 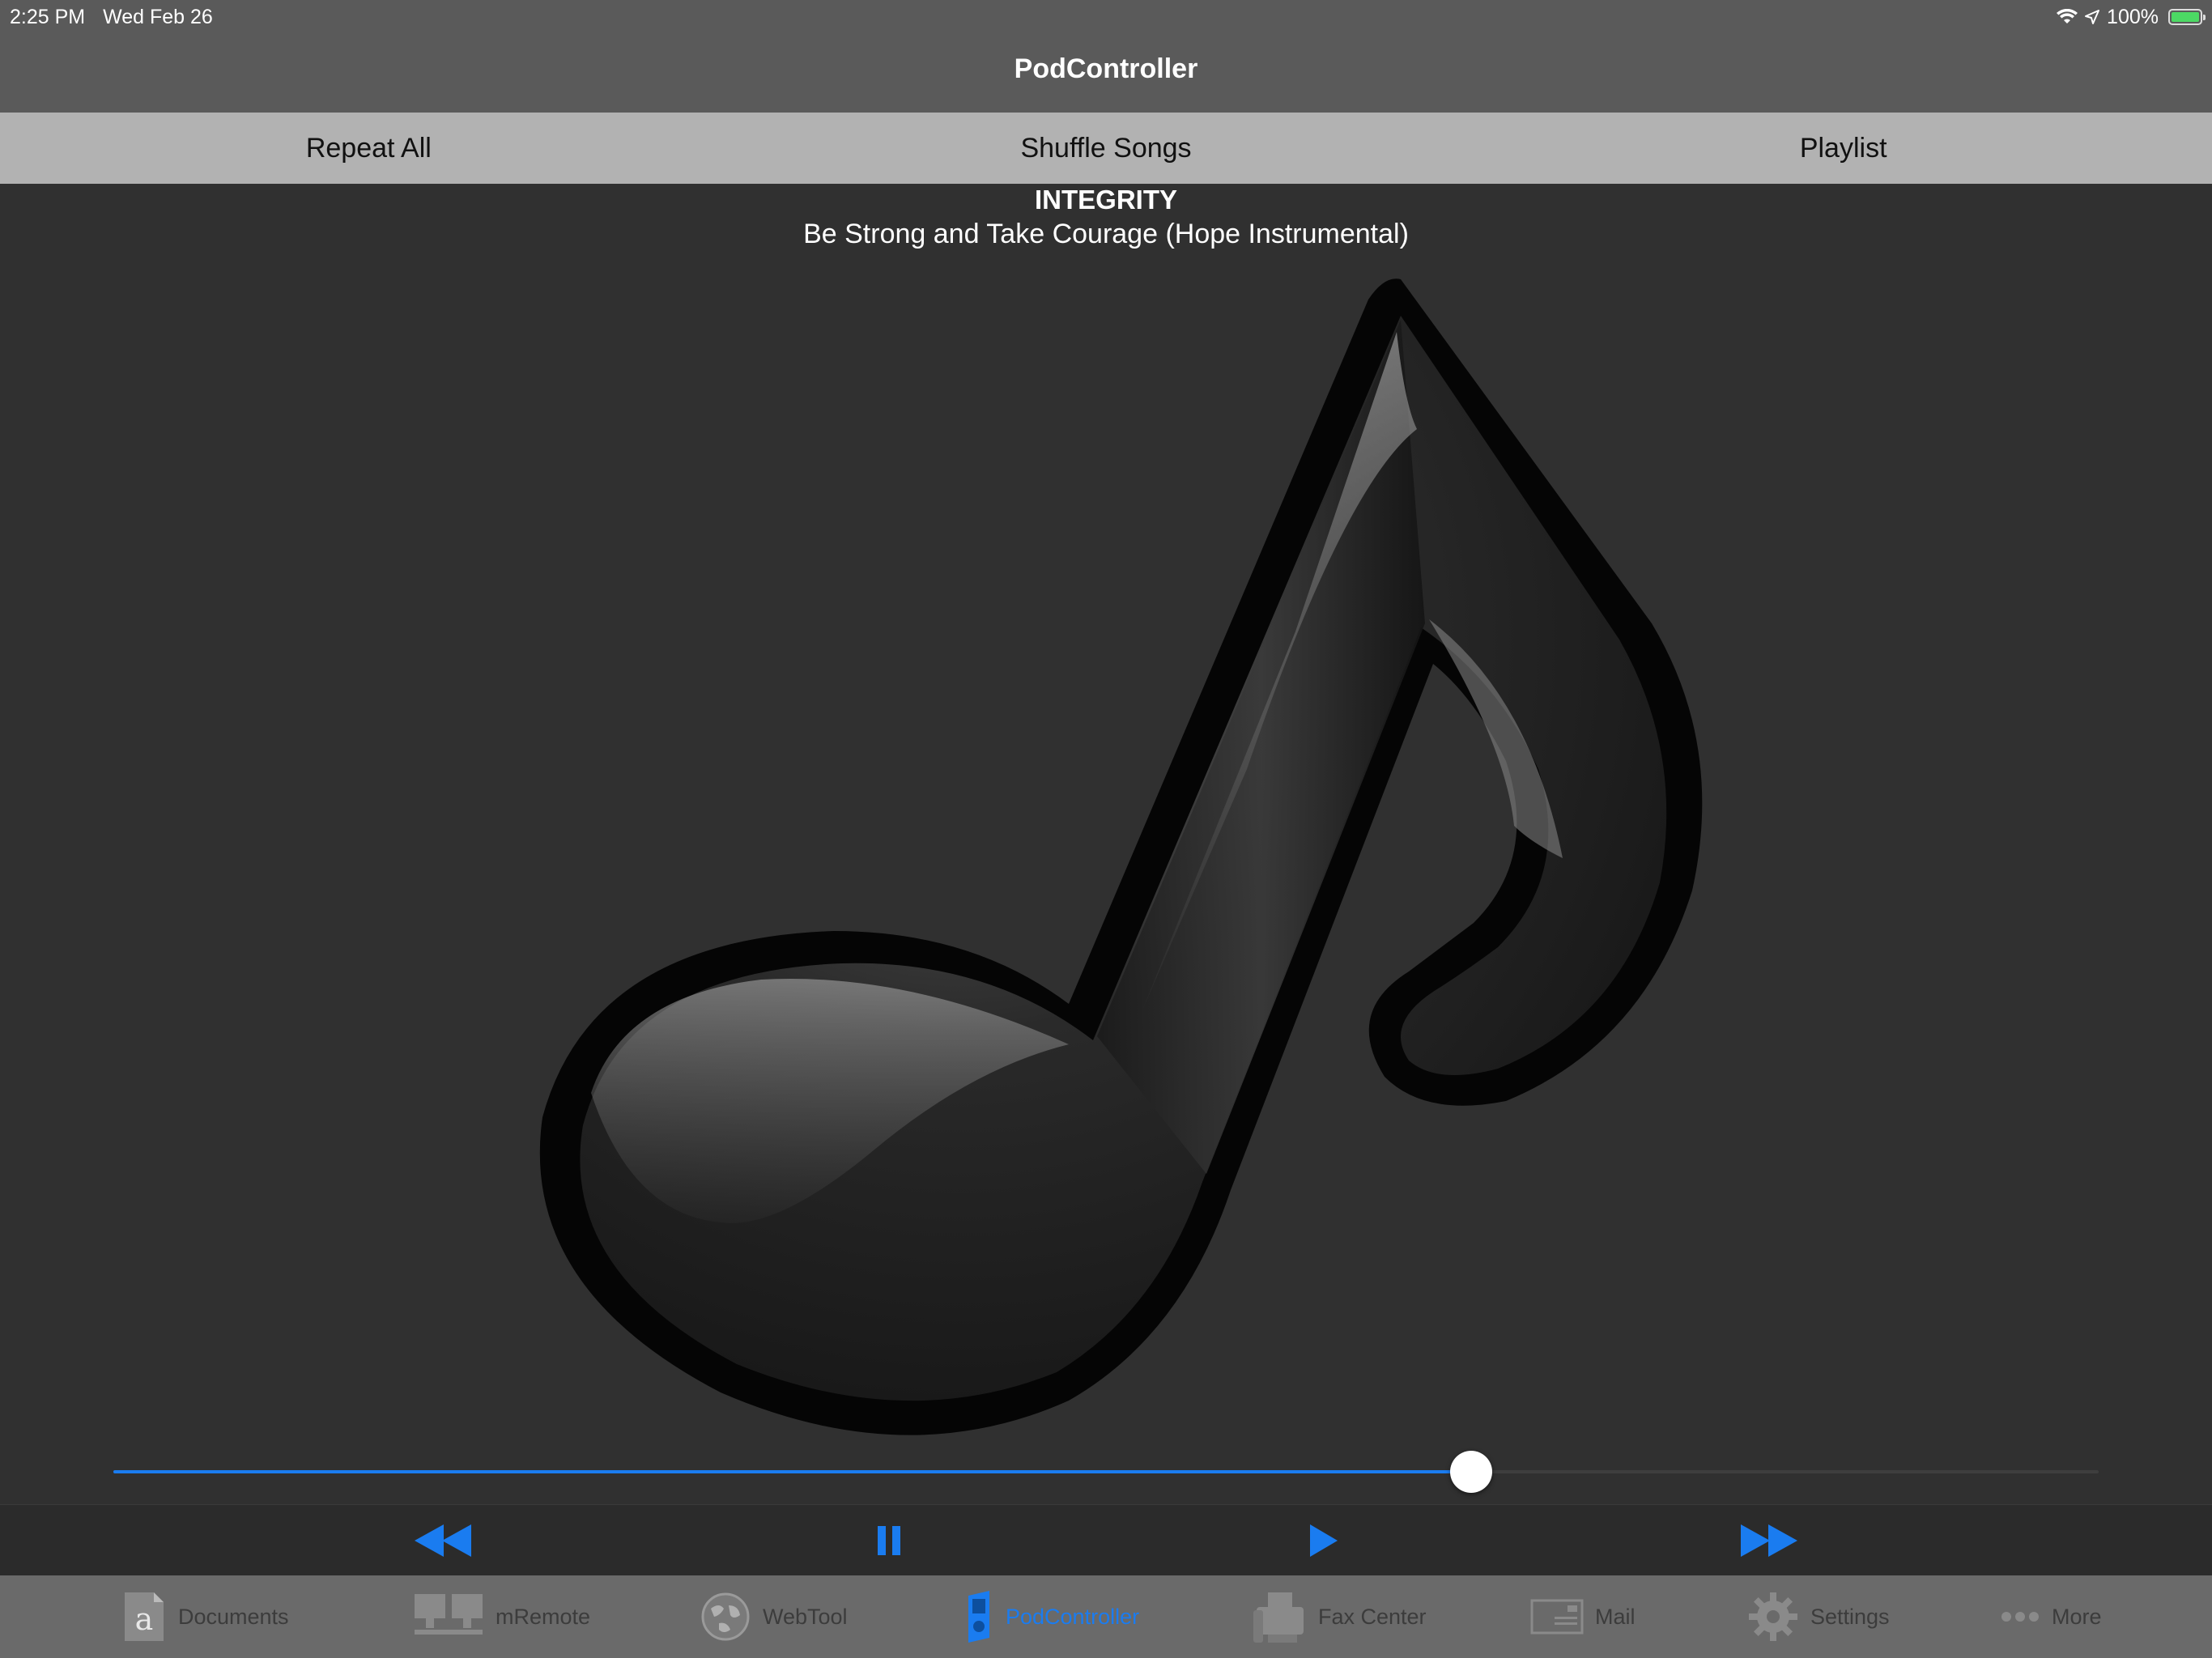 I want to click on rewind-icon, so click(x=443, y=1541).